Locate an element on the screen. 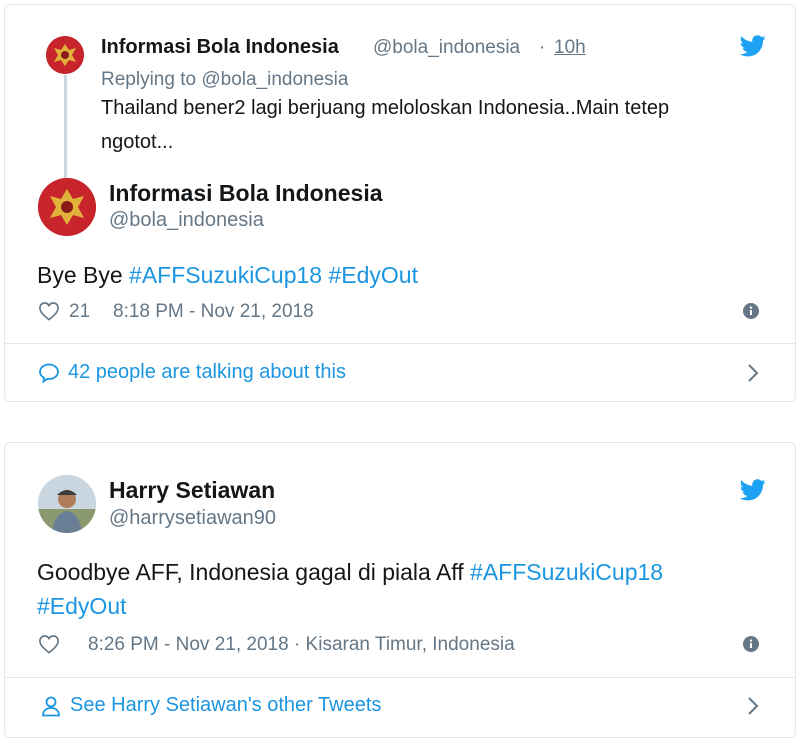 The width and height of the screenshot is (800, 741). quoted-author-name: Informasi Bola Indonesia is located at coordinates (220, 47).